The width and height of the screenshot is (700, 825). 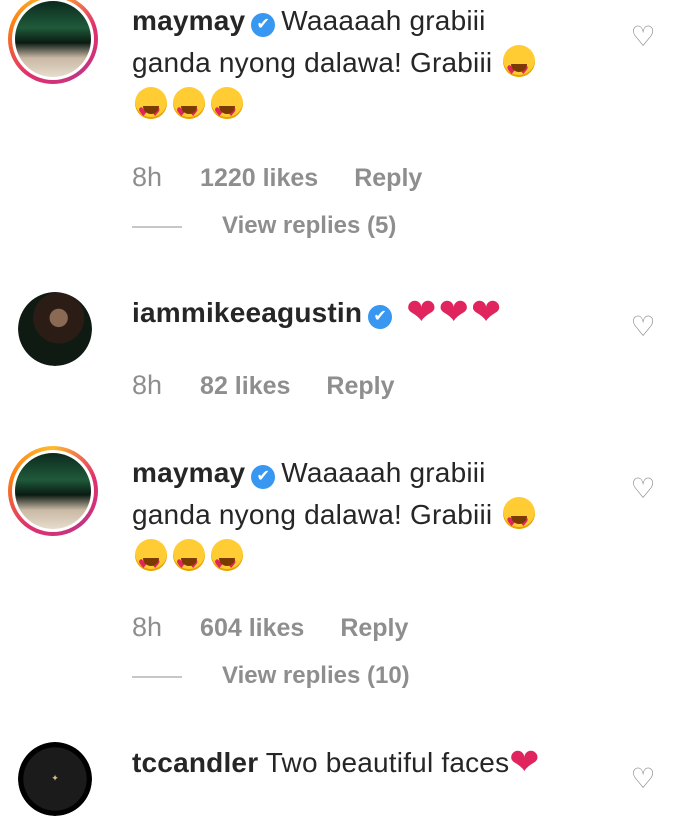 I want to click on avatar: ✦, so click(x=55, y=779).